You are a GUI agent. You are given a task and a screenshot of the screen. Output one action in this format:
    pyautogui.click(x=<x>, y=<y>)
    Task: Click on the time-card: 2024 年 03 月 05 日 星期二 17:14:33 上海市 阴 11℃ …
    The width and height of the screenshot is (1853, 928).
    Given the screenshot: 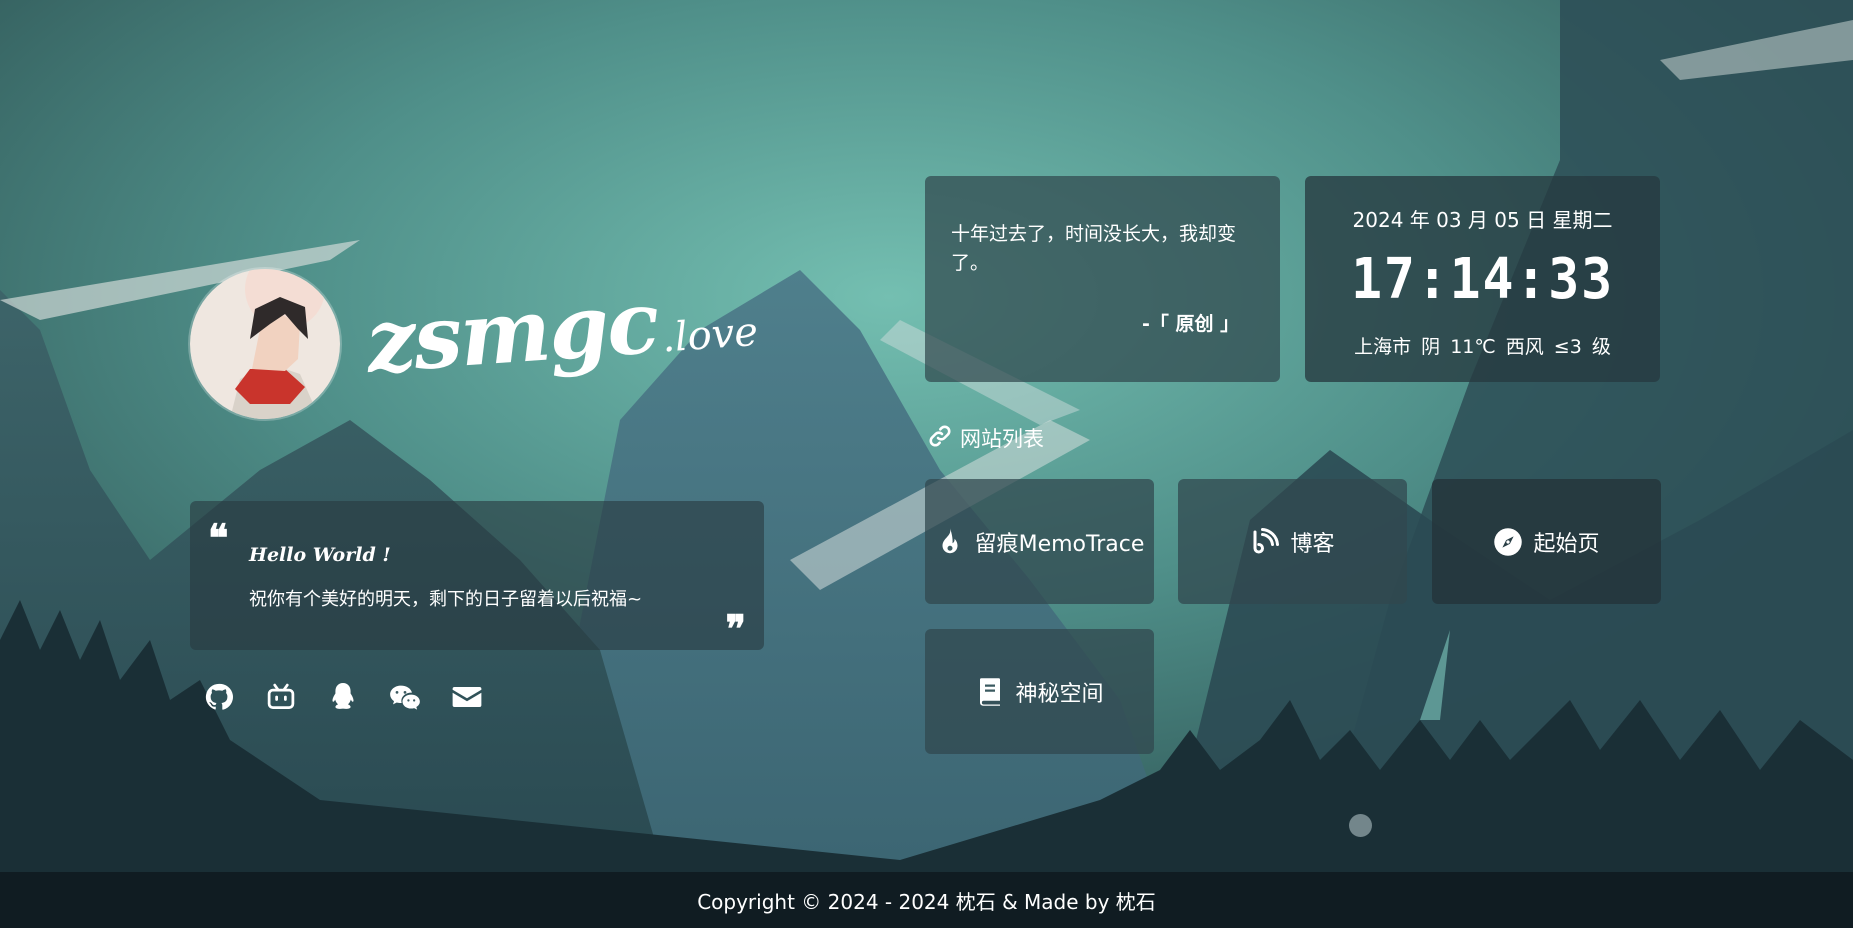 What is the action you would take?
    pyautogui.click(x=1482, y=279)
    